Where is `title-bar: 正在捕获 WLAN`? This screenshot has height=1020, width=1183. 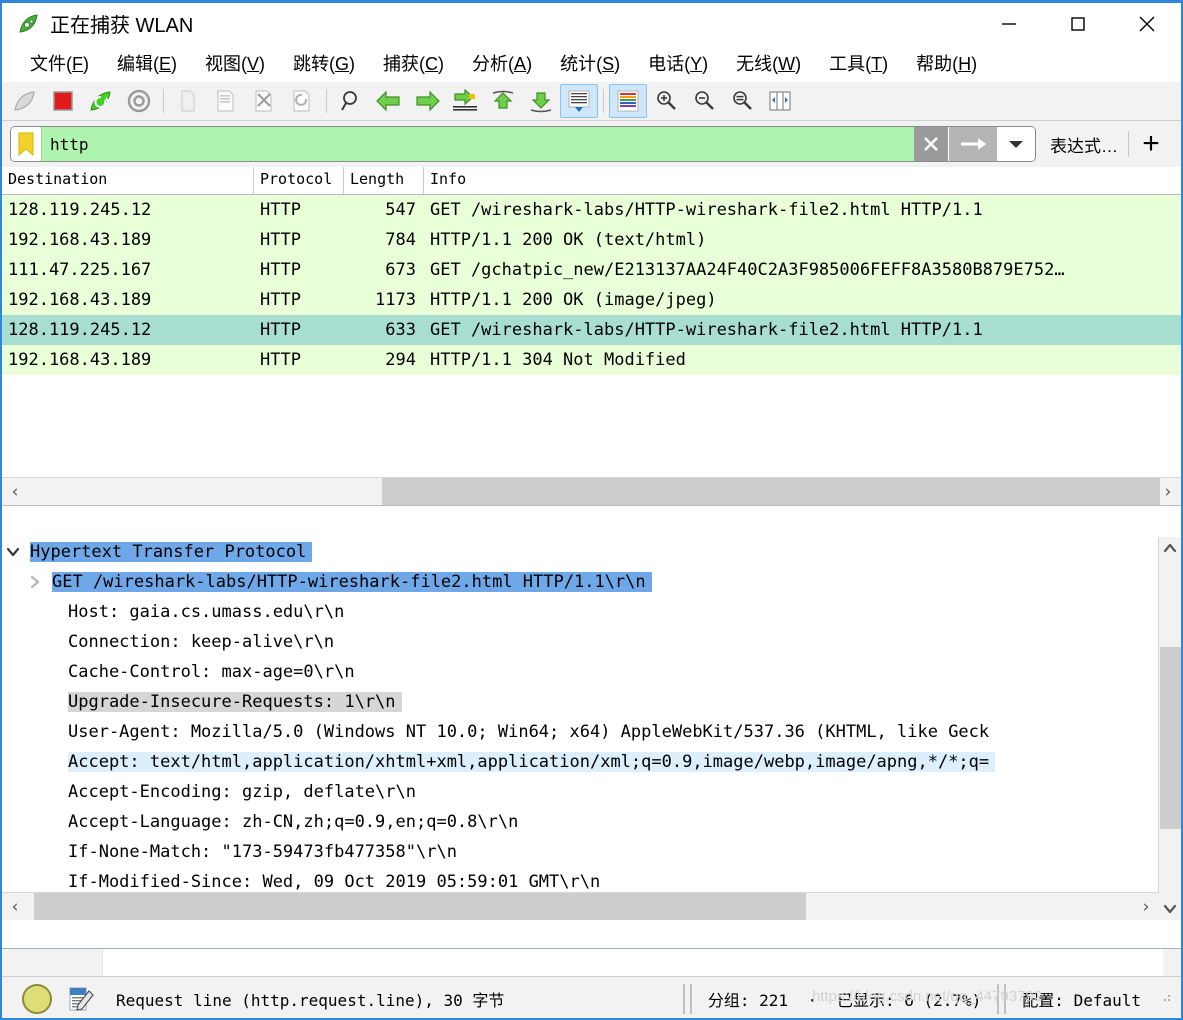 title-bar: 正在捕获 WLAN is located at coordinates (591, 23).